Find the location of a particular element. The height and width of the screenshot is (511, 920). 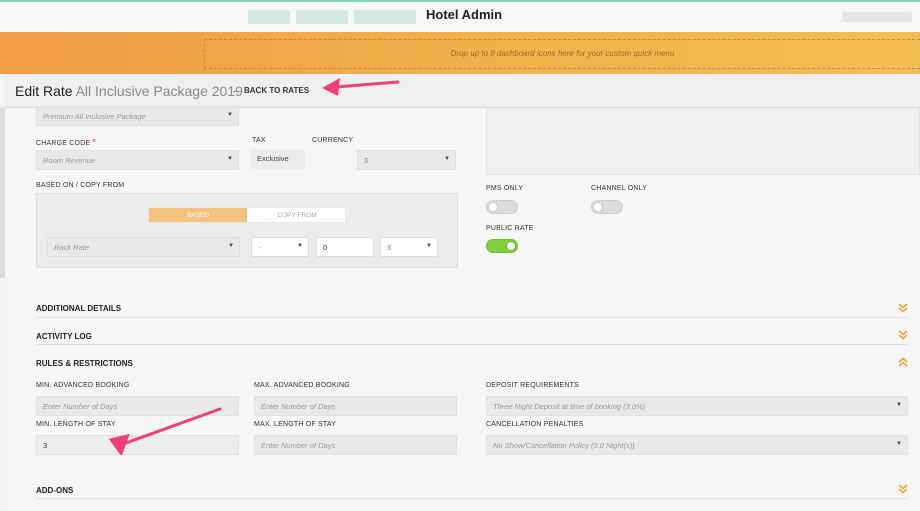

section-rules-restrictions: RULES & RESTRICTIONS is located at coordinates (84, 363).